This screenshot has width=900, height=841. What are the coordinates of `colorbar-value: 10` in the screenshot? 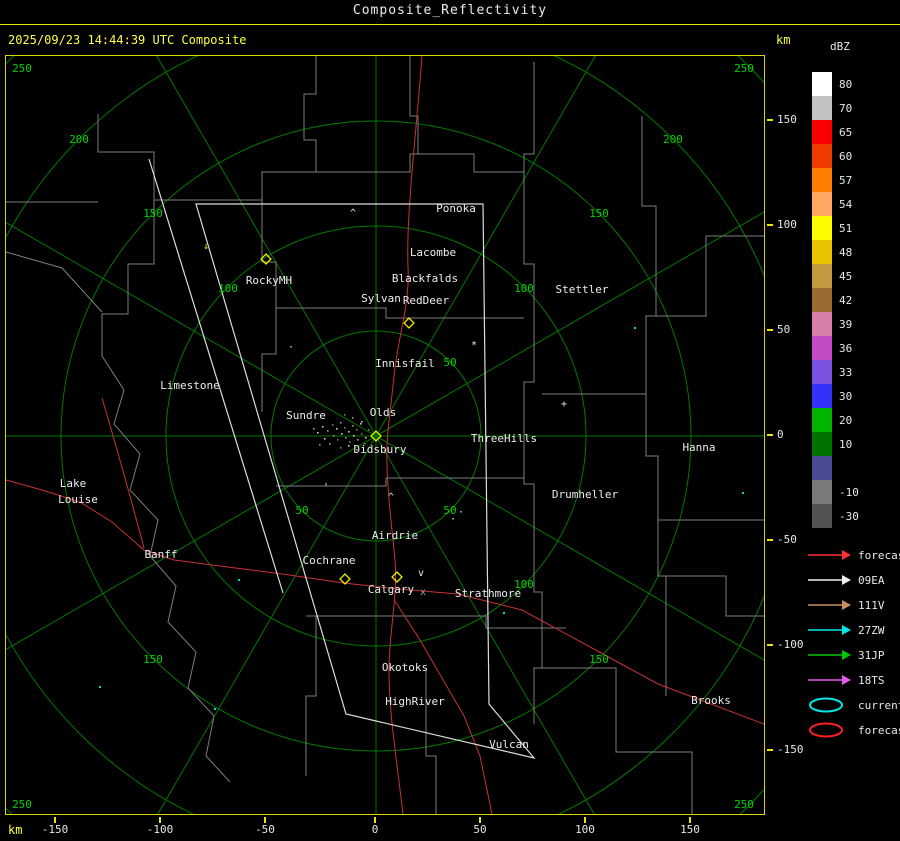 It's located at (846, 444).